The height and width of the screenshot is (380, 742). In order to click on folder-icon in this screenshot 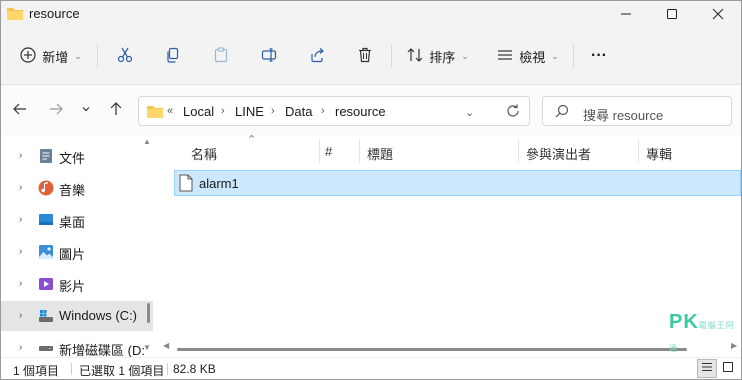, I will do `click(155, 112)`.